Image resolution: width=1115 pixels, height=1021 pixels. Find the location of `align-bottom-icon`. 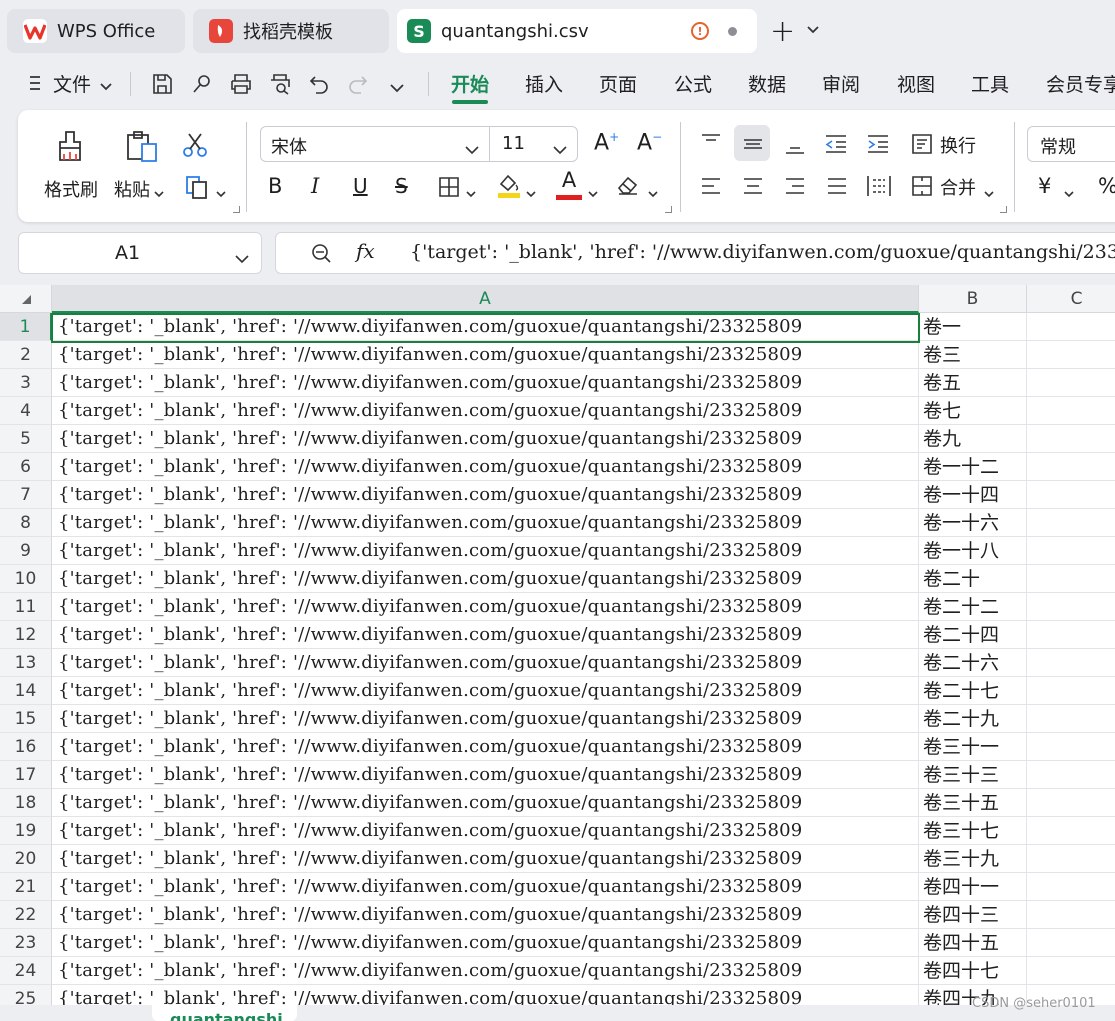

align-bottom-icon is located at coordinates (795, 148).